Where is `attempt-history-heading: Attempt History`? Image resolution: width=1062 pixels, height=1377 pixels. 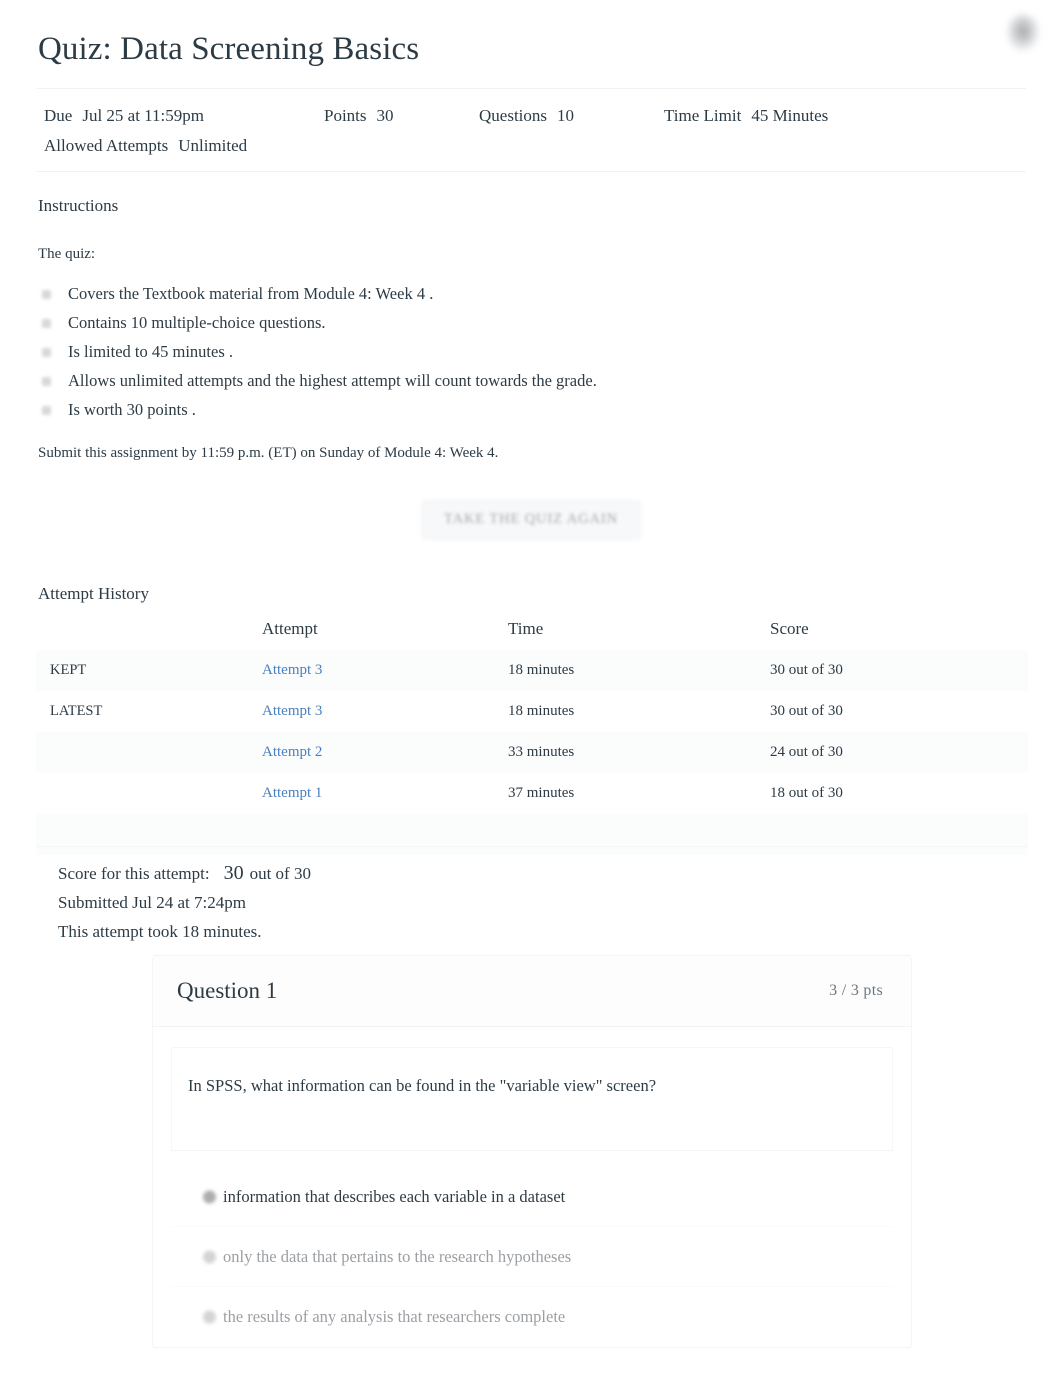
attempt-history-heading: Attempt History is located at coordinates (93, 593).